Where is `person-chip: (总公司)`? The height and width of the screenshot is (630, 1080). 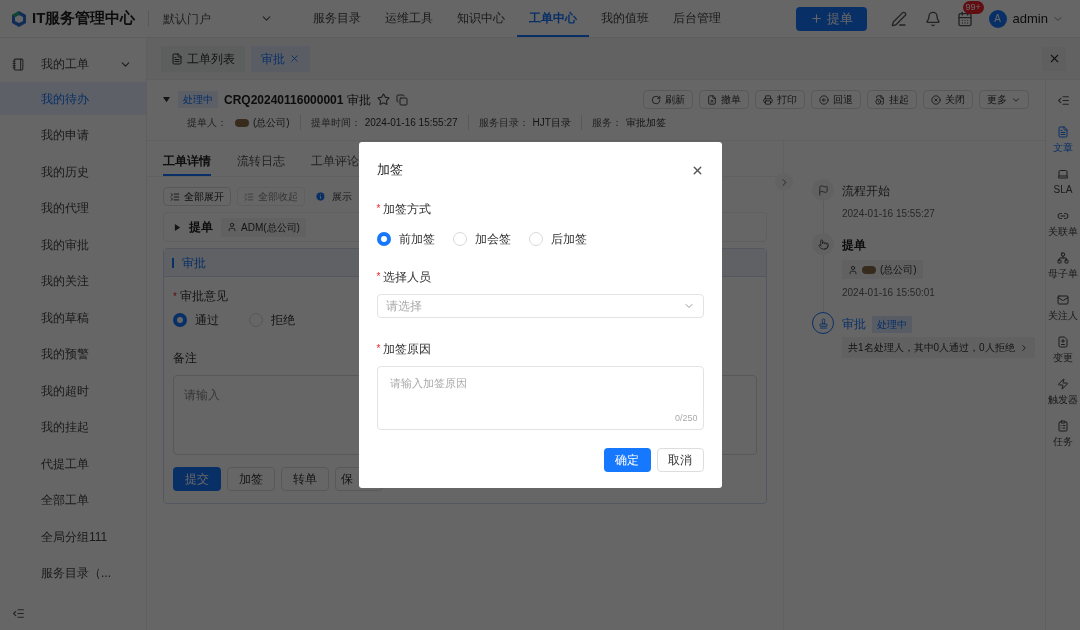 person-chip: (总公司) is located at coordinates (882, 269).